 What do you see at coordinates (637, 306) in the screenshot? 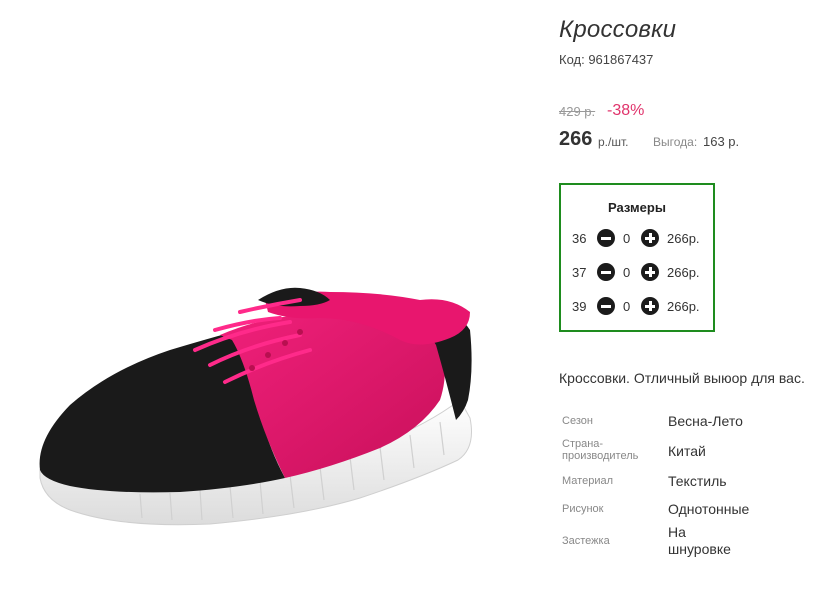
I see `size-row: 39 0 266р.` at bounding box center [637, 306].